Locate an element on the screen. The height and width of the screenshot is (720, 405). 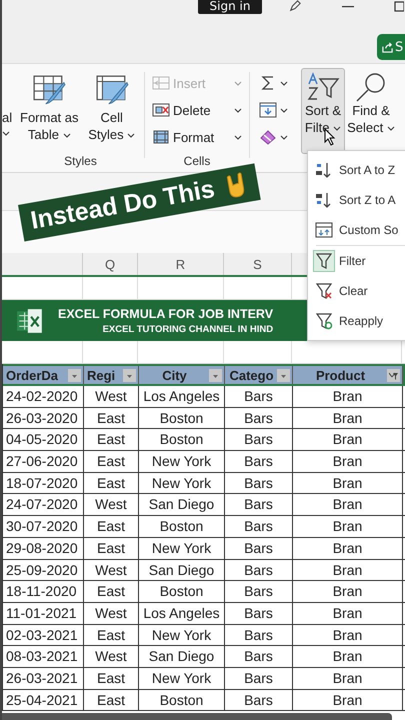
fill-down-icon is located at coordinates (268, 110).